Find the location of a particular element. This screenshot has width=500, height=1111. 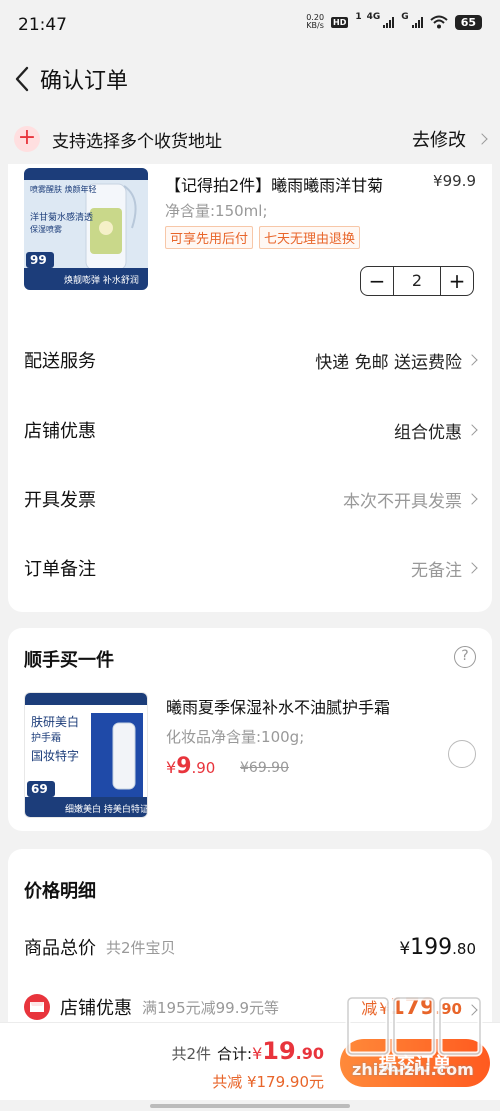

status-bar: 21:47 0.20 KB/s HD 1 4G G 65 is located at coordinates (250, 25).